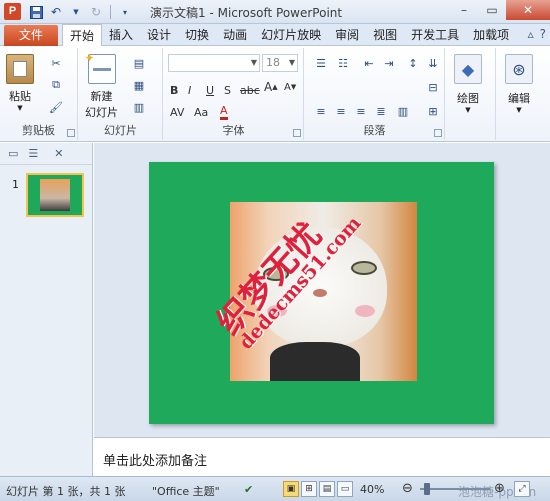 Image resolution: width=550 pixels, height=501 pixels. I want to click on zoom-level: 40%, so click(372, 489).